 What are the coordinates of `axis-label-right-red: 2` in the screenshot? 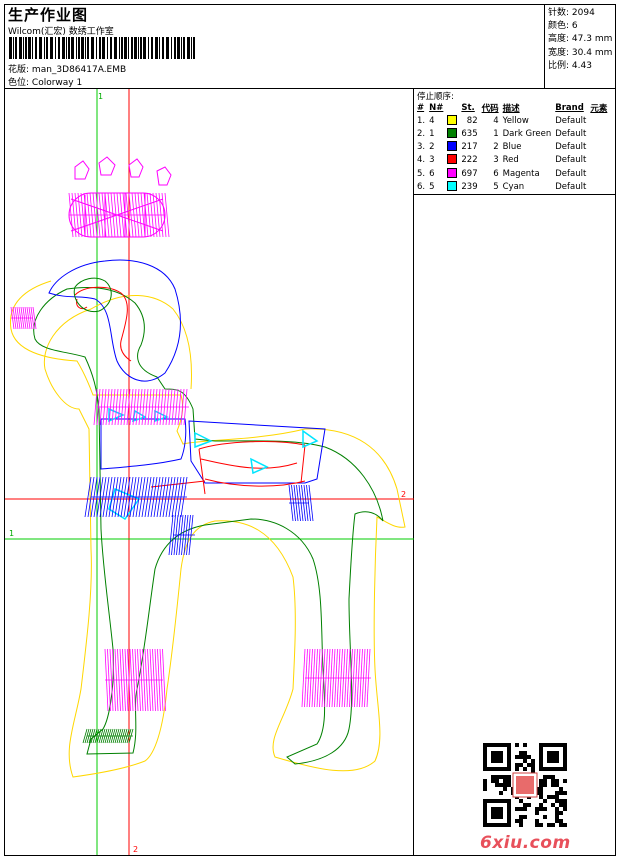 It's located at (403, 494).